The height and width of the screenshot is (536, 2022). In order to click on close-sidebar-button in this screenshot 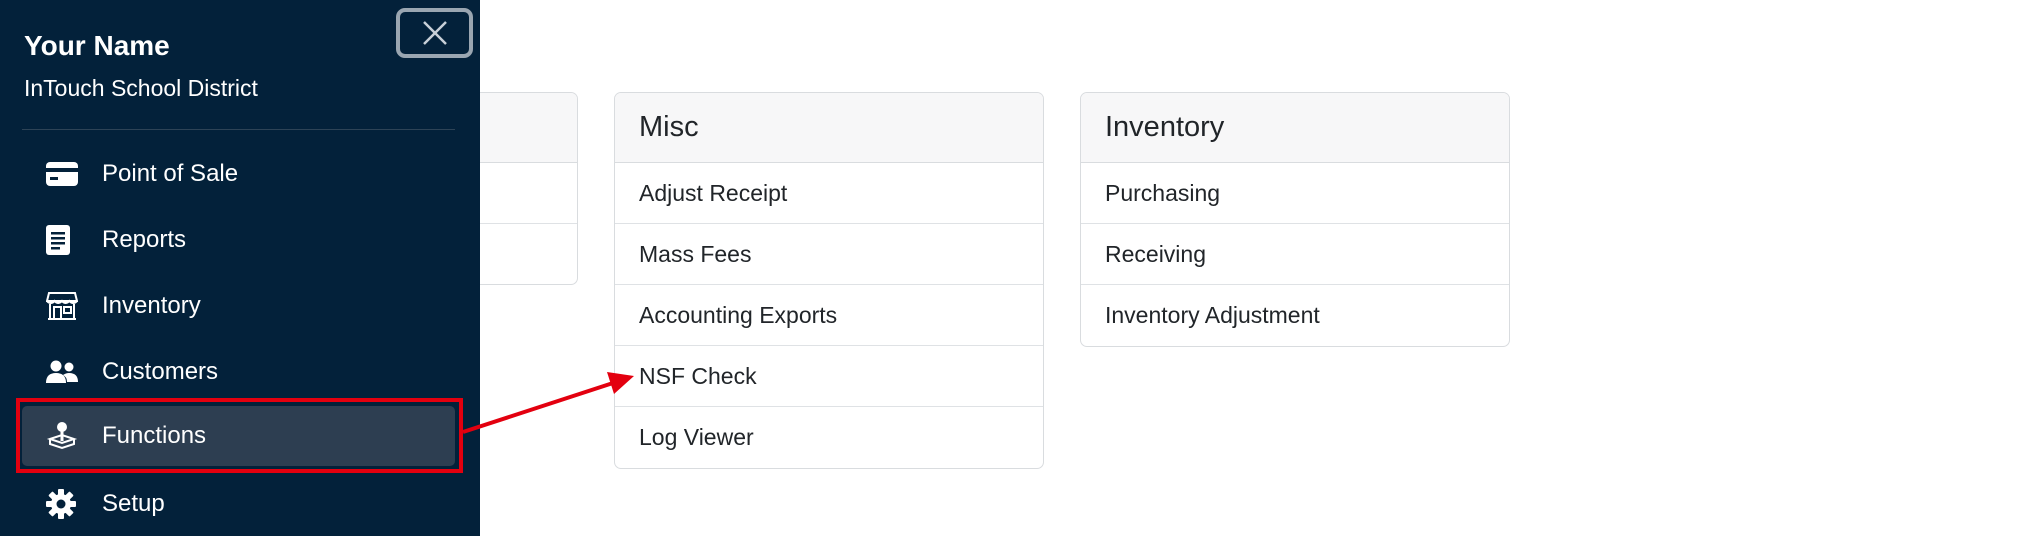, I will do `click(434, 33)`.